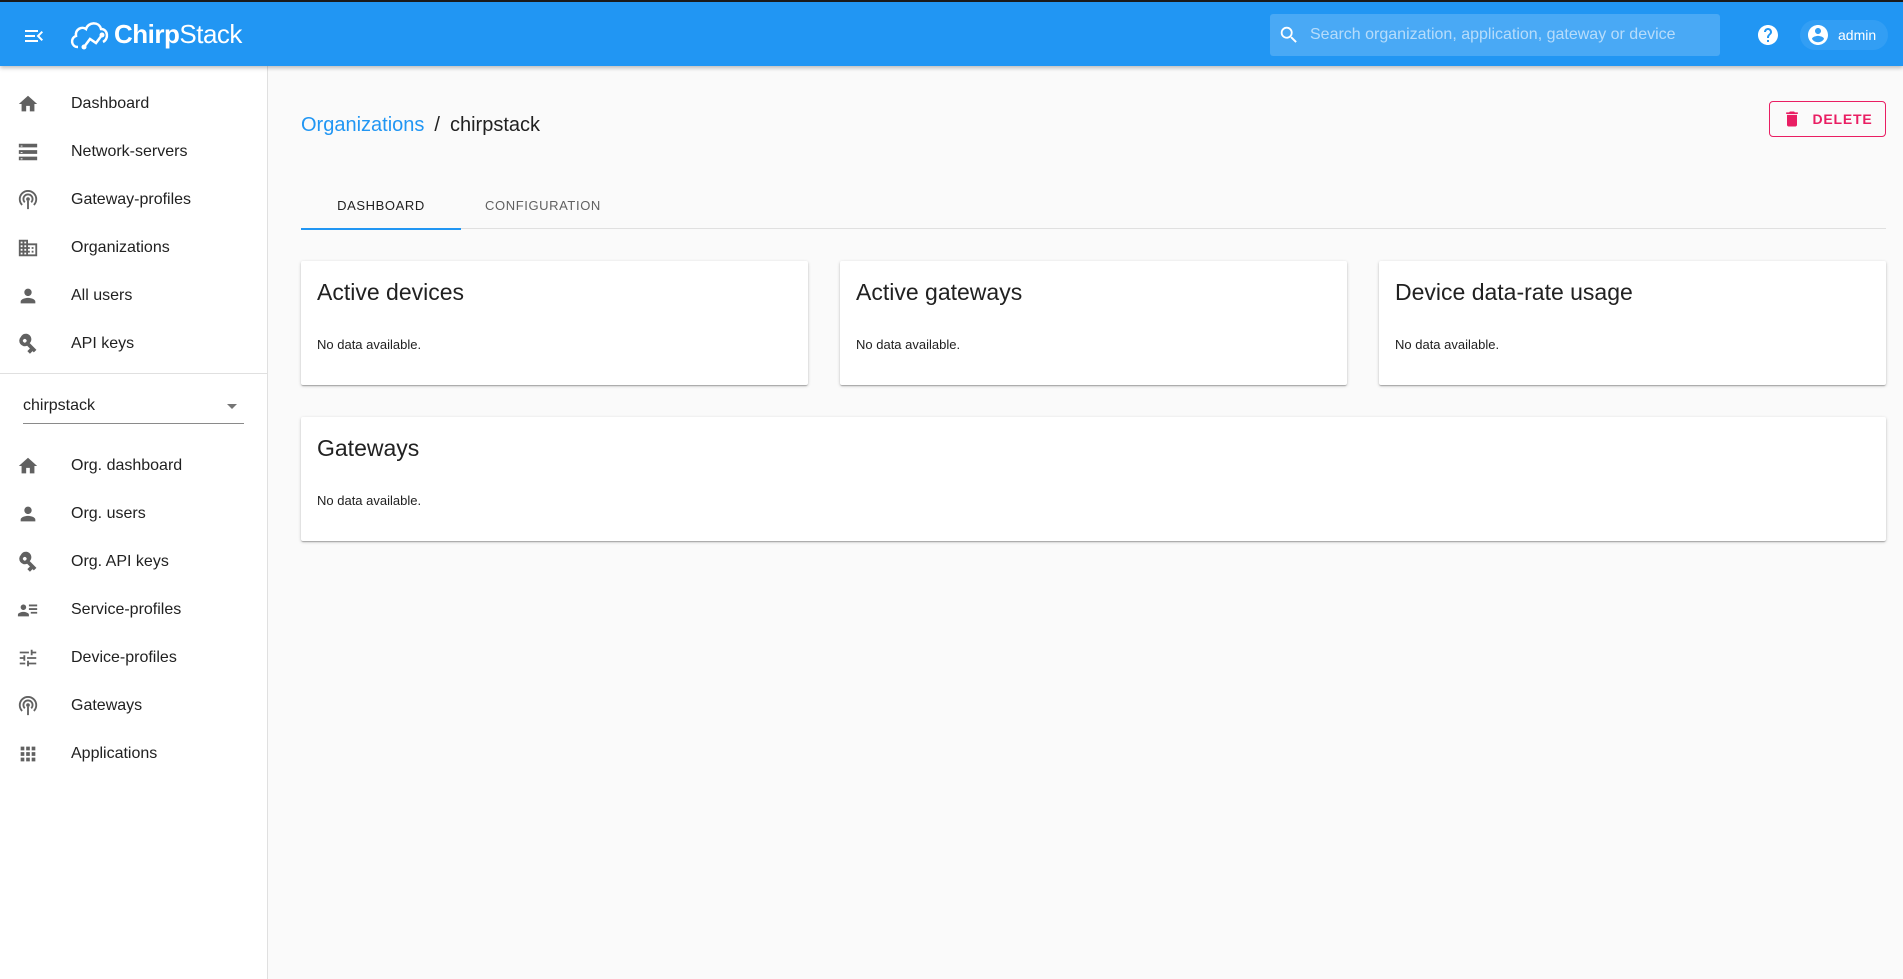 The width and height of the screenshot is (1903, 979). What do you see at coordinates (28, 152) in the screenshot?
I see `server-icon` at bounding box center [28, 152].